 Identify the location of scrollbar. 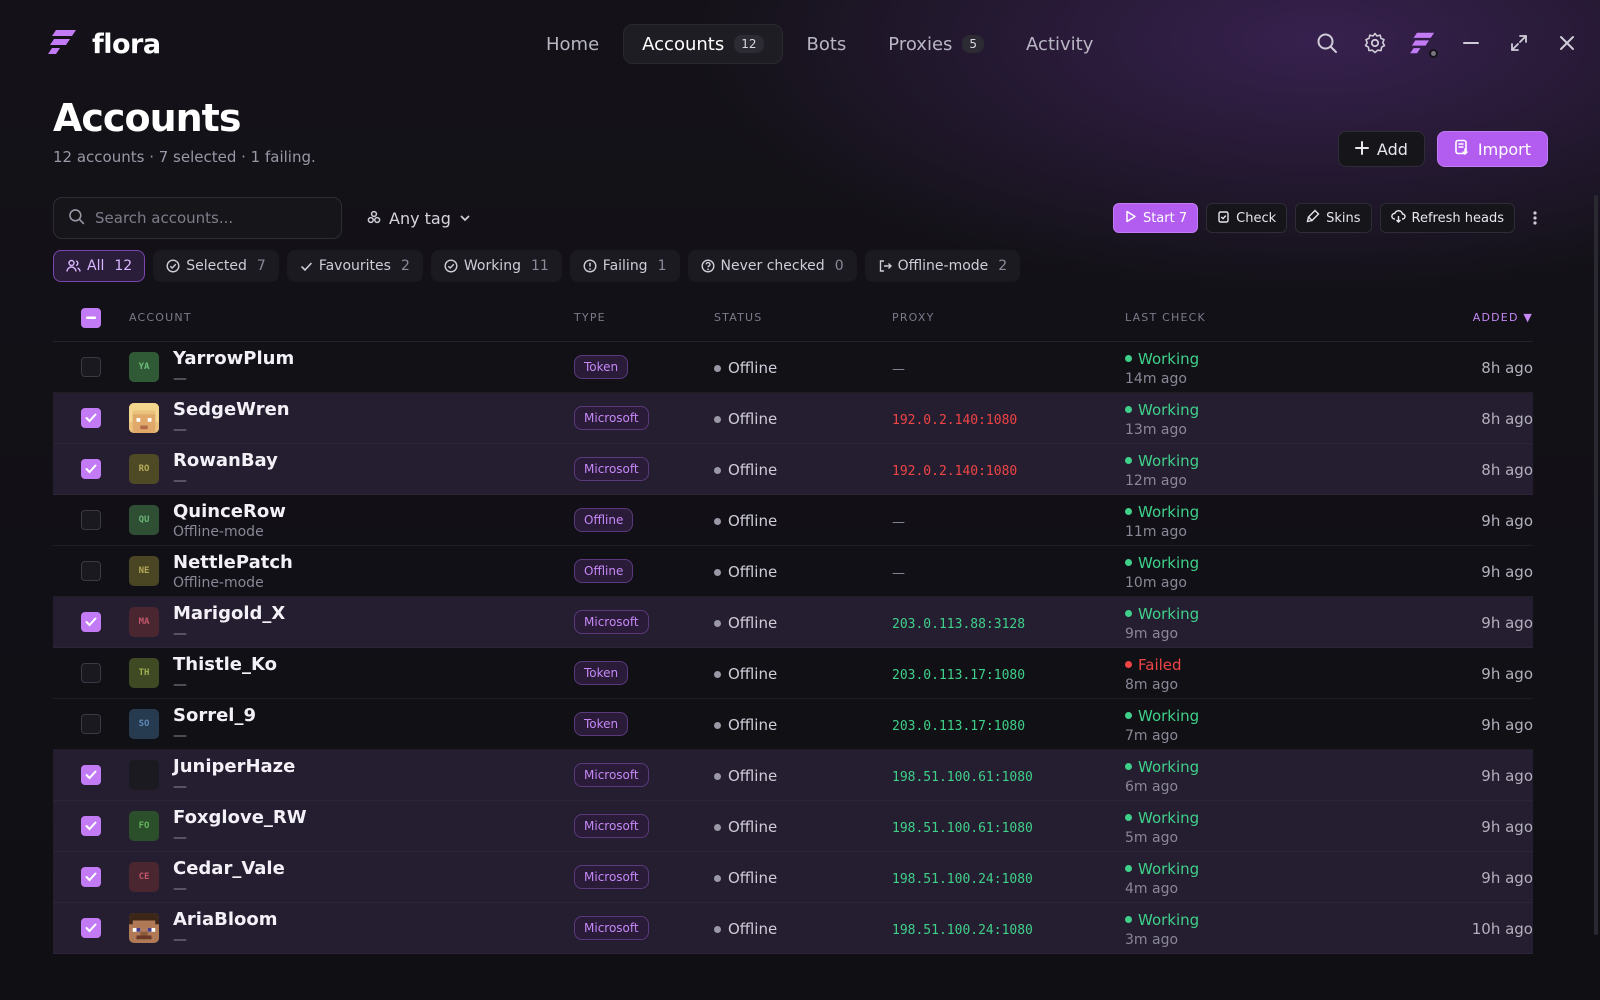
(1596, 565).